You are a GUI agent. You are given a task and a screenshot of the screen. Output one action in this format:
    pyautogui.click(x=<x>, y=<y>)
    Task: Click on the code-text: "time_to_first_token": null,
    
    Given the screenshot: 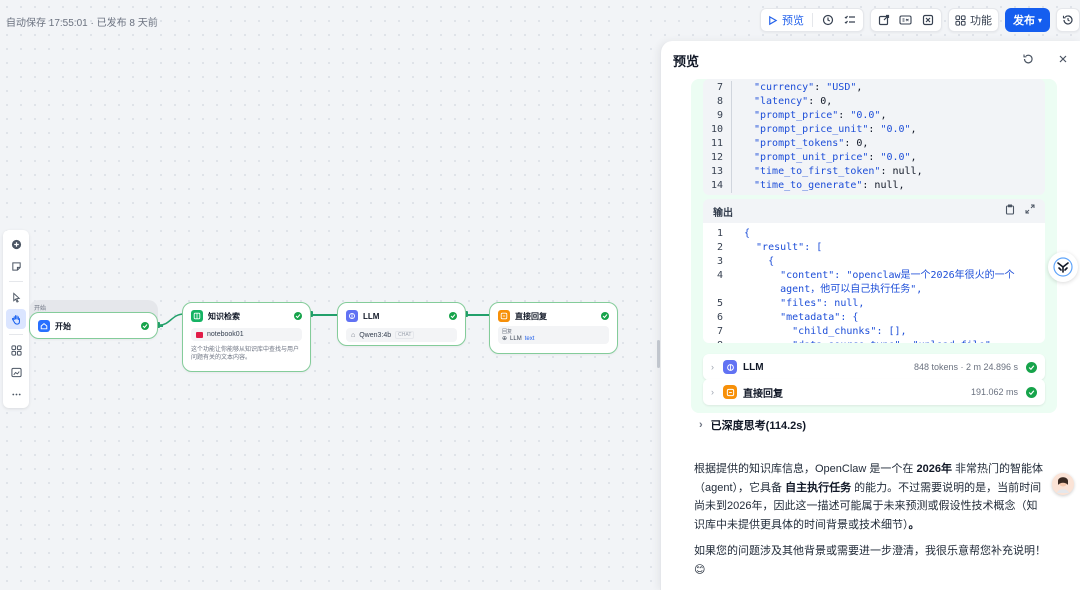 What is the action you would take?
    pyautogui.click(x=833, y=172)
    